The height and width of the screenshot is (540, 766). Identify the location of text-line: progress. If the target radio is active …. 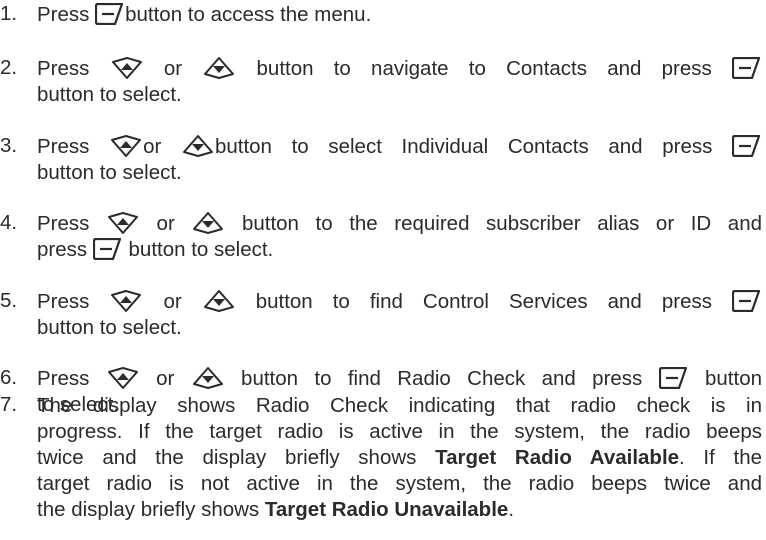
(399, 432).